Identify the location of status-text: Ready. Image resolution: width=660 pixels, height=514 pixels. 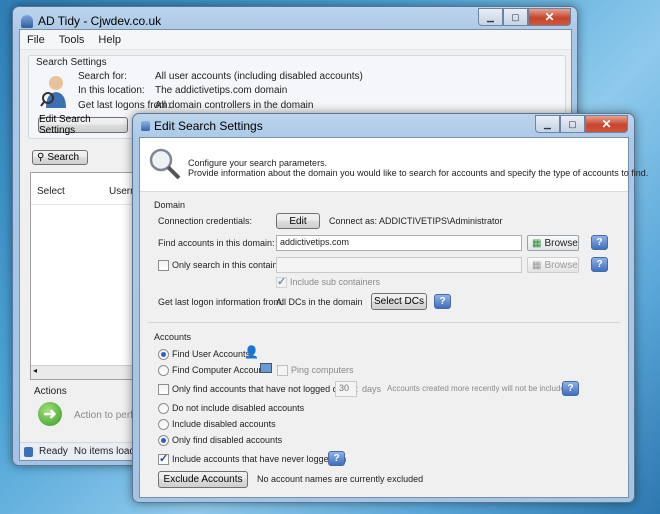
(53, 451).